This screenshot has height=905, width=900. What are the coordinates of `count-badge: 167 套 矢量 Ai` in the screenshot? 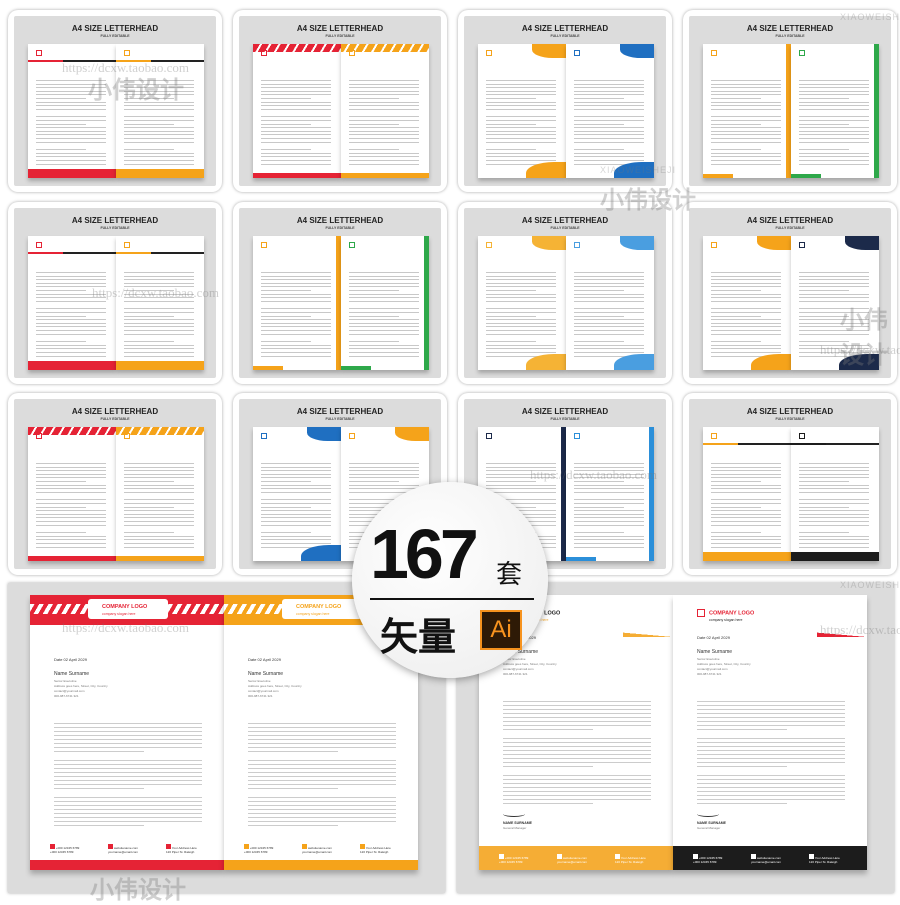 It's located at (450, 580).